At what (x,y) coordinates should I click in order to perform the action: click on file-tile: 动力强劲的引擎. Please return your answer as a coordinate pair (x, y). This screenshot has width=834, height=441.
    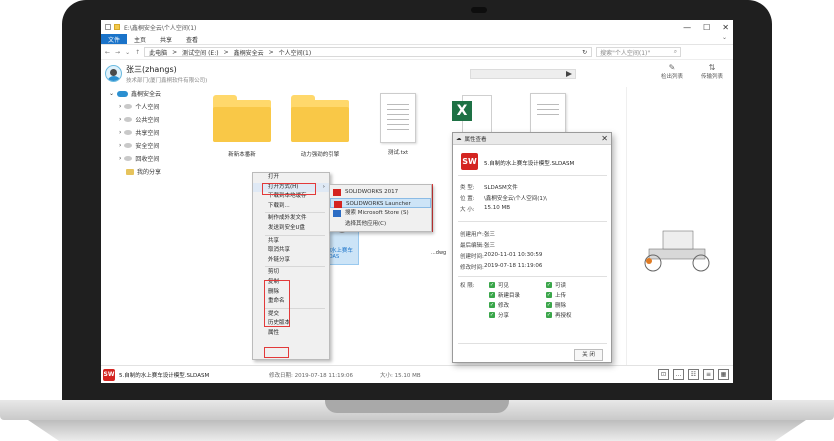
    Looking at the image, I should click on (320, 126).